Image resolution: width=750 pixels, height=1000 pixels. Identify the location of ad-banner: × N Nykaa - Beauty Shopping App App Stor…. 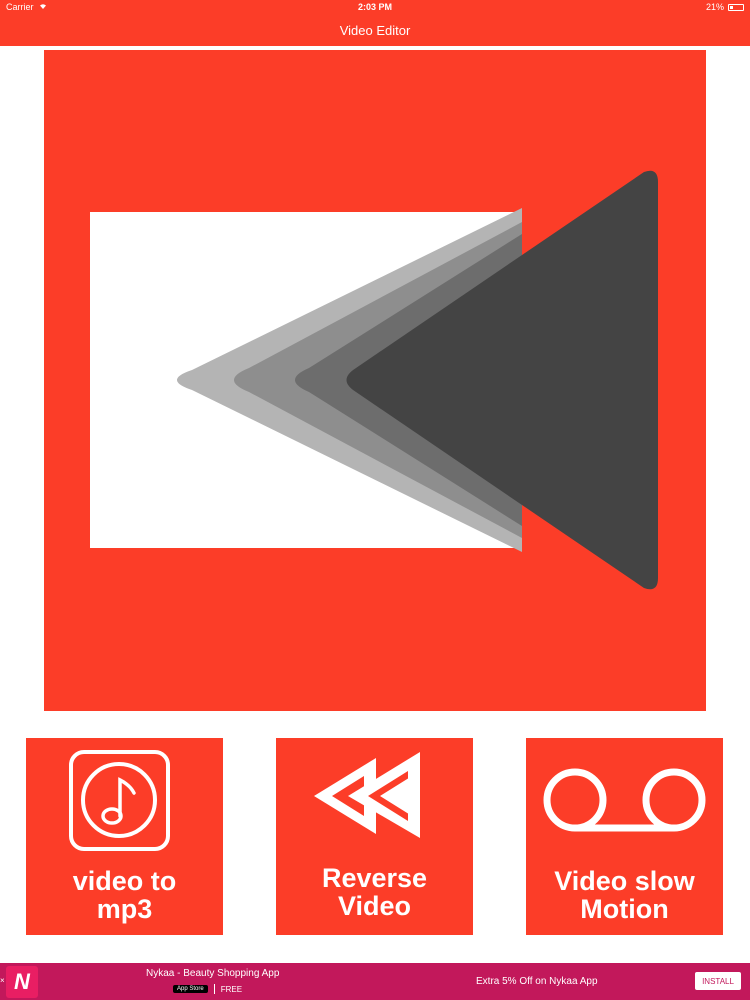
(375, 981).